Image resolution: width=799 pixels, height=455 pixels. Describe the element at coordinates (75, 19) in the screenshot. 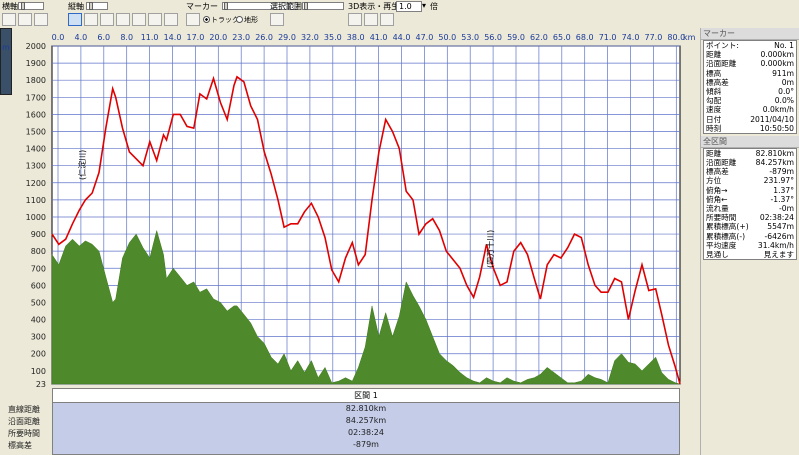

I see `chart-line-icon` at that location.